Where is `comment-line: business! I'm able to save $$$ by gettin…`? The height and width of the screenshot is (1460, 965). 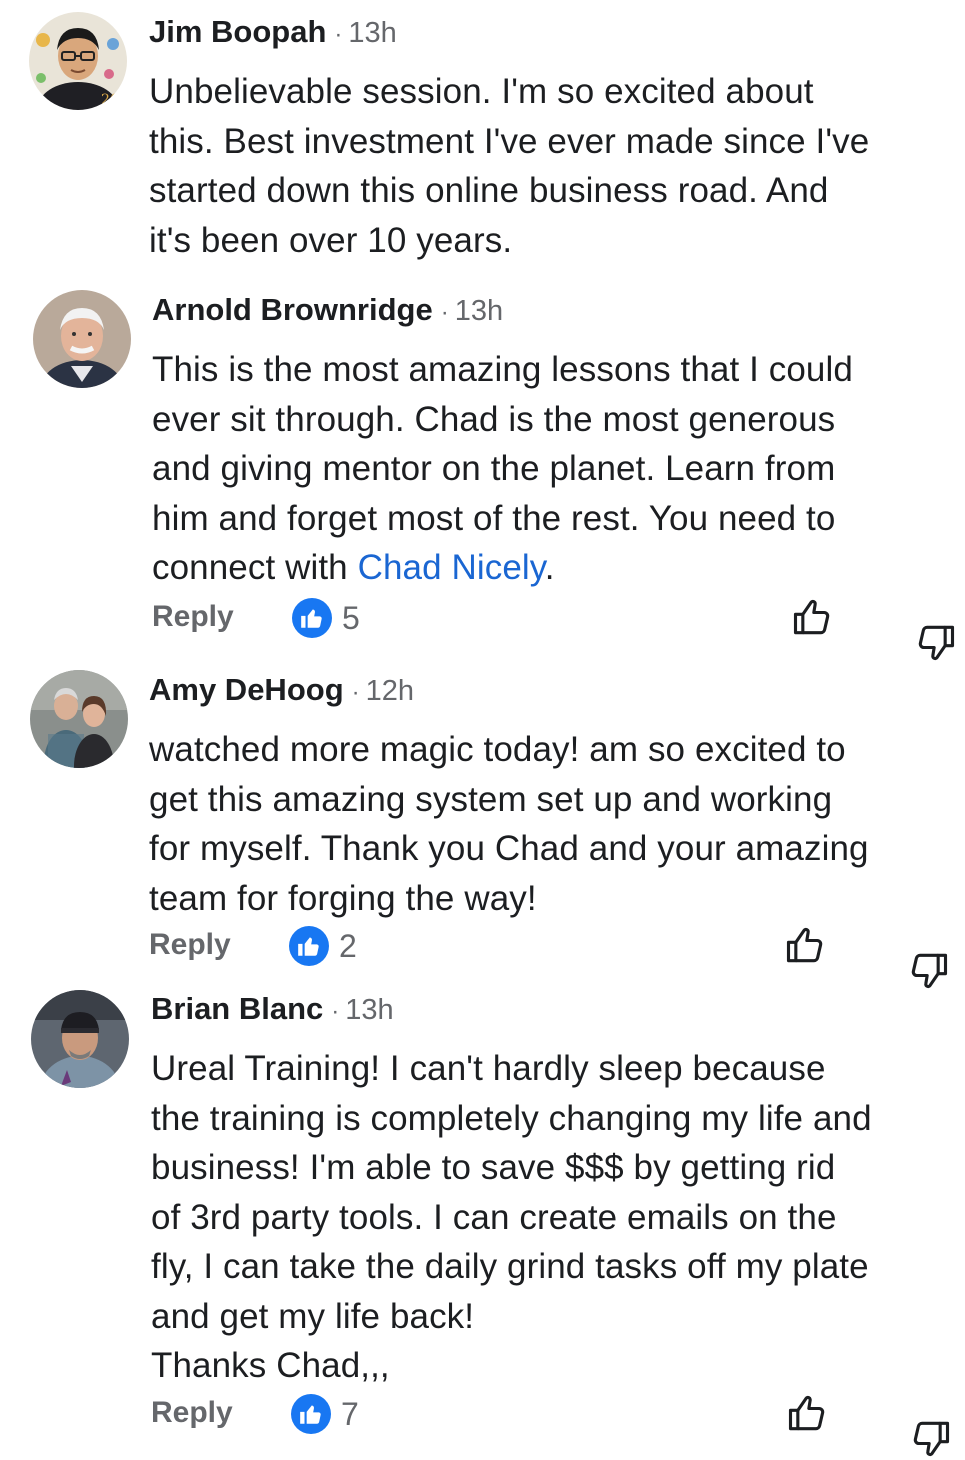
comment-line: business! I'm able to save $$$ by gettin… is located at coordinates (493, 1167).